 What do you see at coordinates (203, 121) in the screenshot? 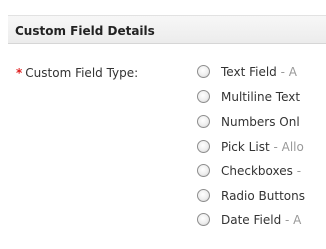
I see `radio-numbers-only` at bounding box center [203, 121].